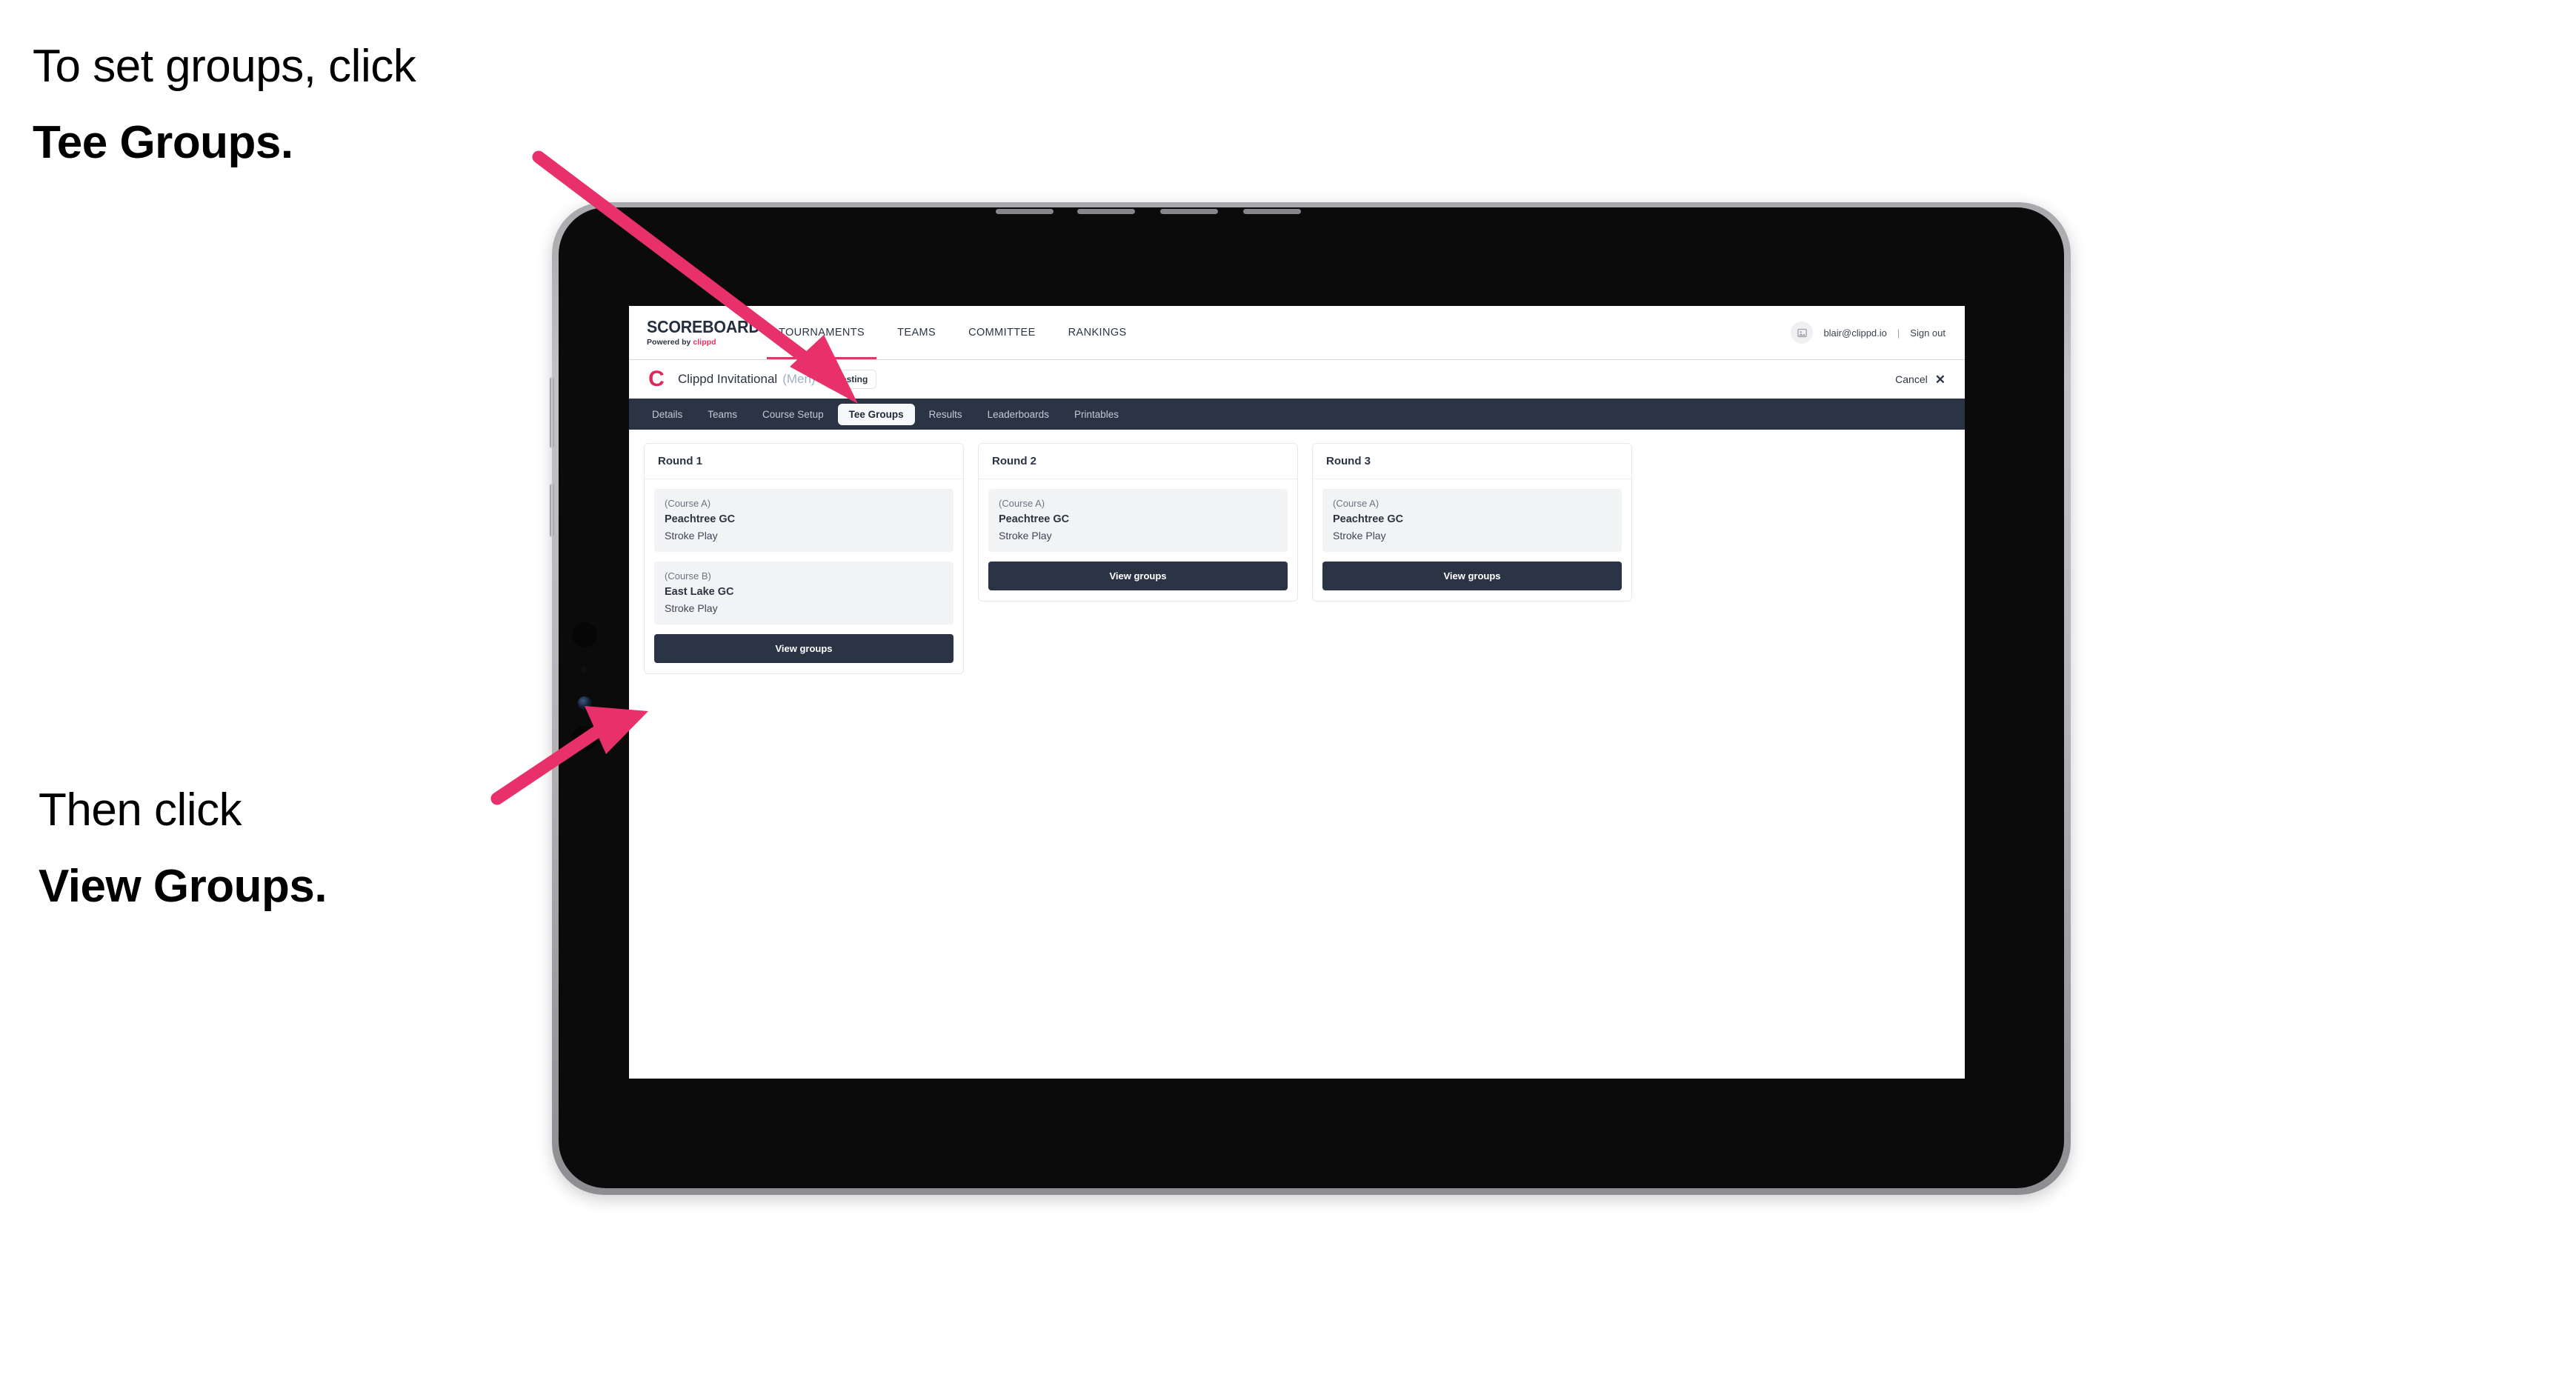 Image resolution: width=2576 pixels, height=1386 pixels. Describe the element at coordinates (667, 415) in the screenshot. I see `tab-details: Details` at that location.